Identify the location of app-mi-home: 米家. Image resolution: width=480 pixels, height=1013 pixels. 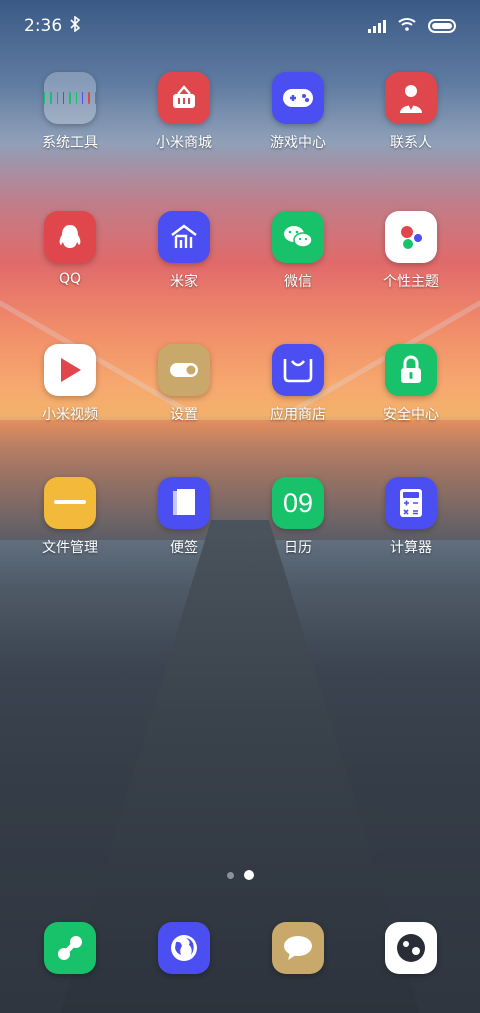
(184, 251).